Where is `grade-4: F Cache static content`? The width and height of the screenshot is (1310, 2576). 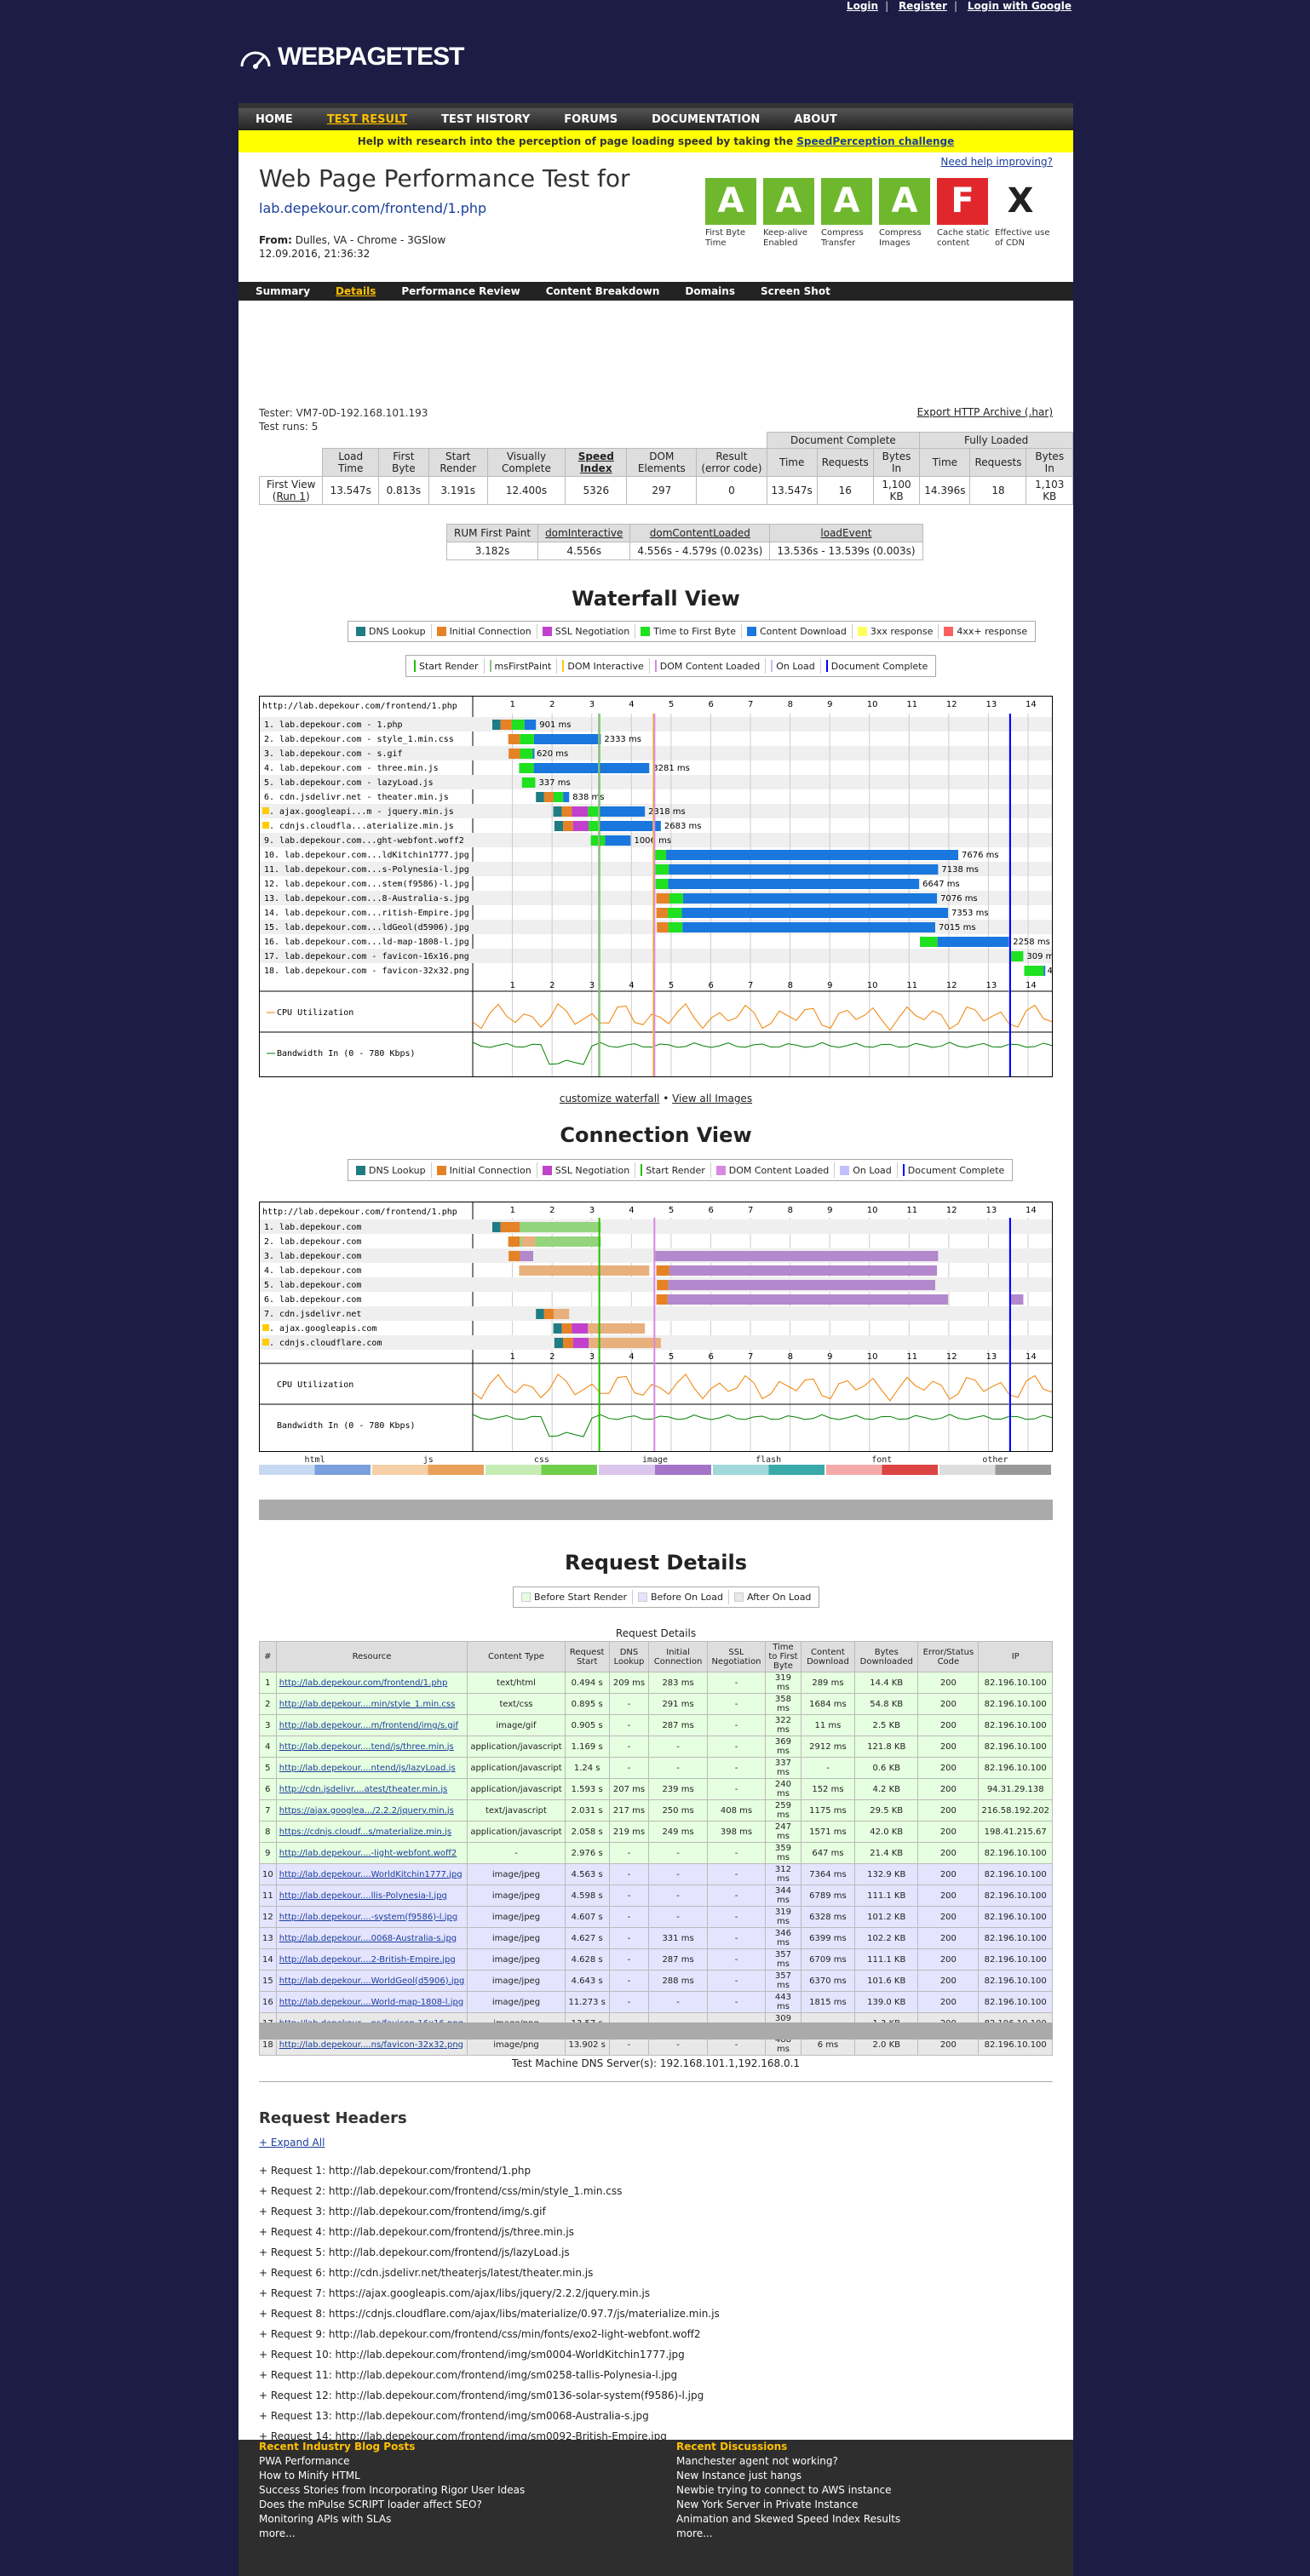
grade-4: F Cache static content is located at coordinates (966, 213).